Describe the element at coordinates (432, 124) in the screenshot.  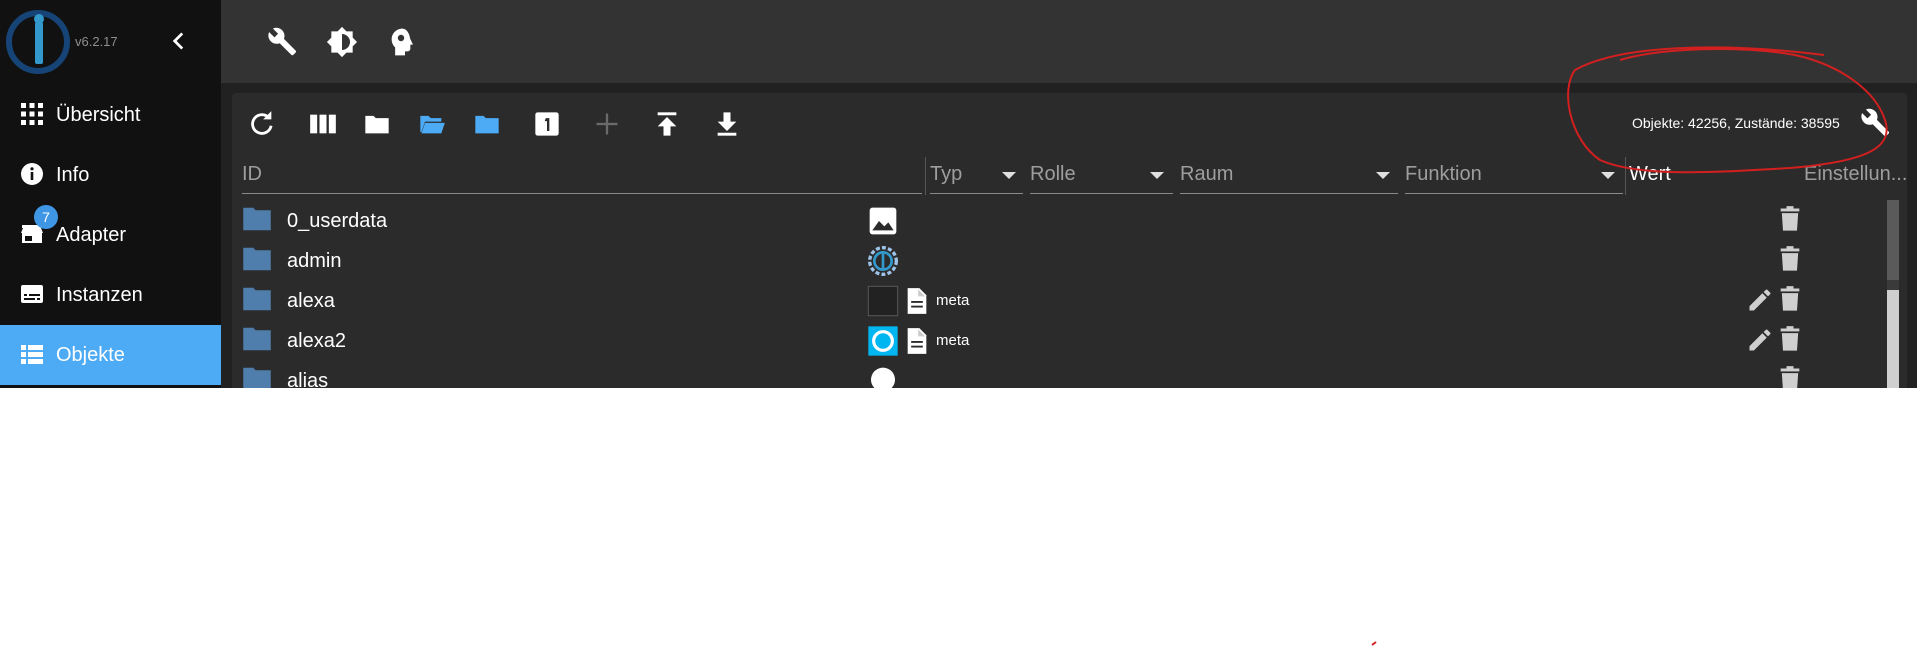
I see `folder-open-icon` at that location.